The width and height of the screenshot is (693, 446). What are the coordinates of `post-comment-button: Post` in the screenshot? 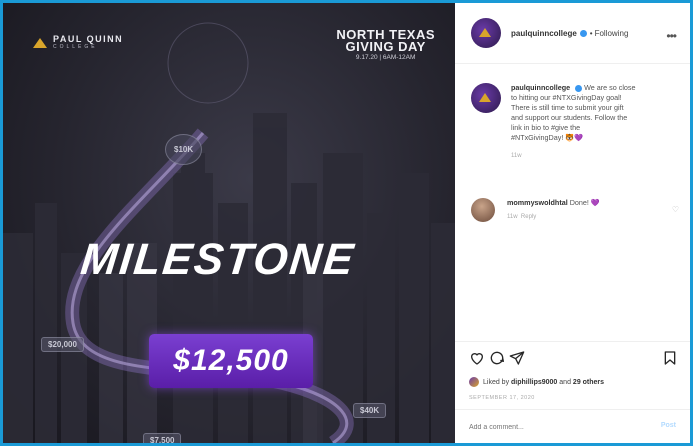 It's located at (668, 425).